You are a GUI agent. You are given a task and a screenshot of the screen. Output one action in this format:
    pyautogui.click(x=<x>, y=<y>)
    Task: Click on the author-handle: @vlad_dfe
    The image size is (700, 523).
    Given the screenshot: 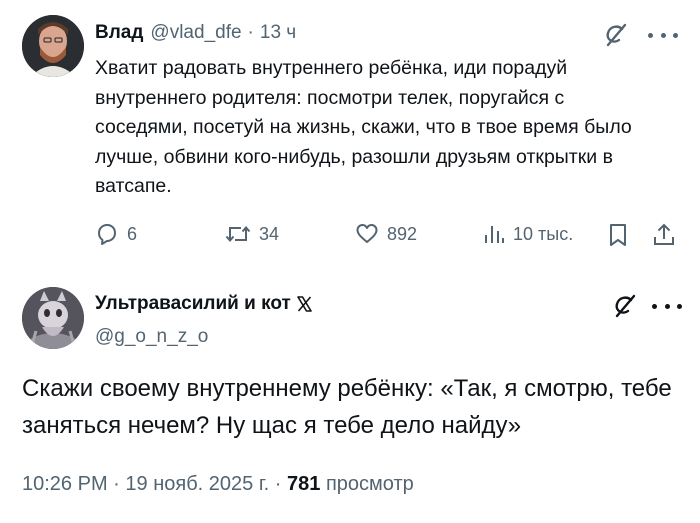 What is the action you would take?
    pyautogui.click(x=195, y=33)
    